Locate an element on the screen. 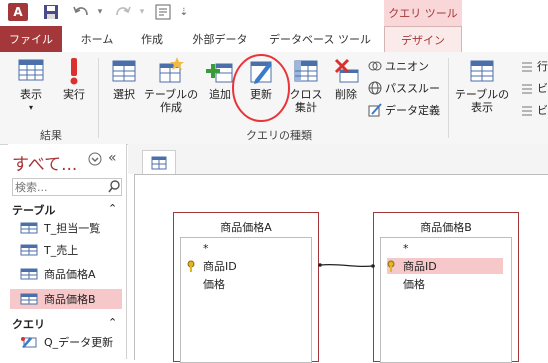 This screenshot has height=363, width=548. passthrough-query-button: パススルー is located at coordinates (404, 88).